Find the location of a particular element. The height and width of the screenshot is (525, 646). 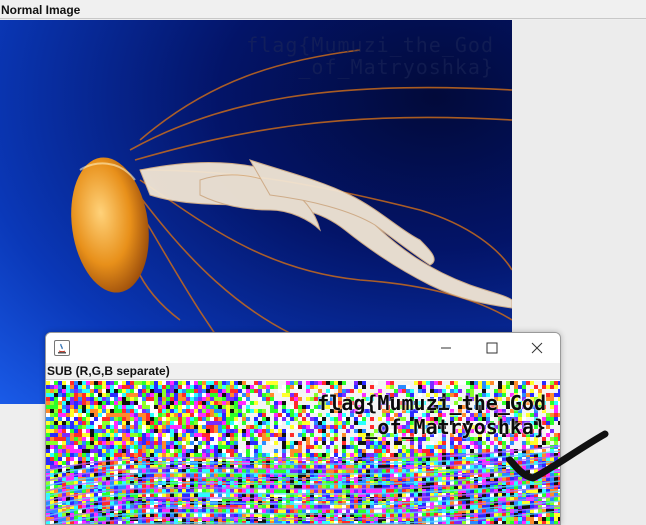

minimize-icon is located at coordinates (446, 348).